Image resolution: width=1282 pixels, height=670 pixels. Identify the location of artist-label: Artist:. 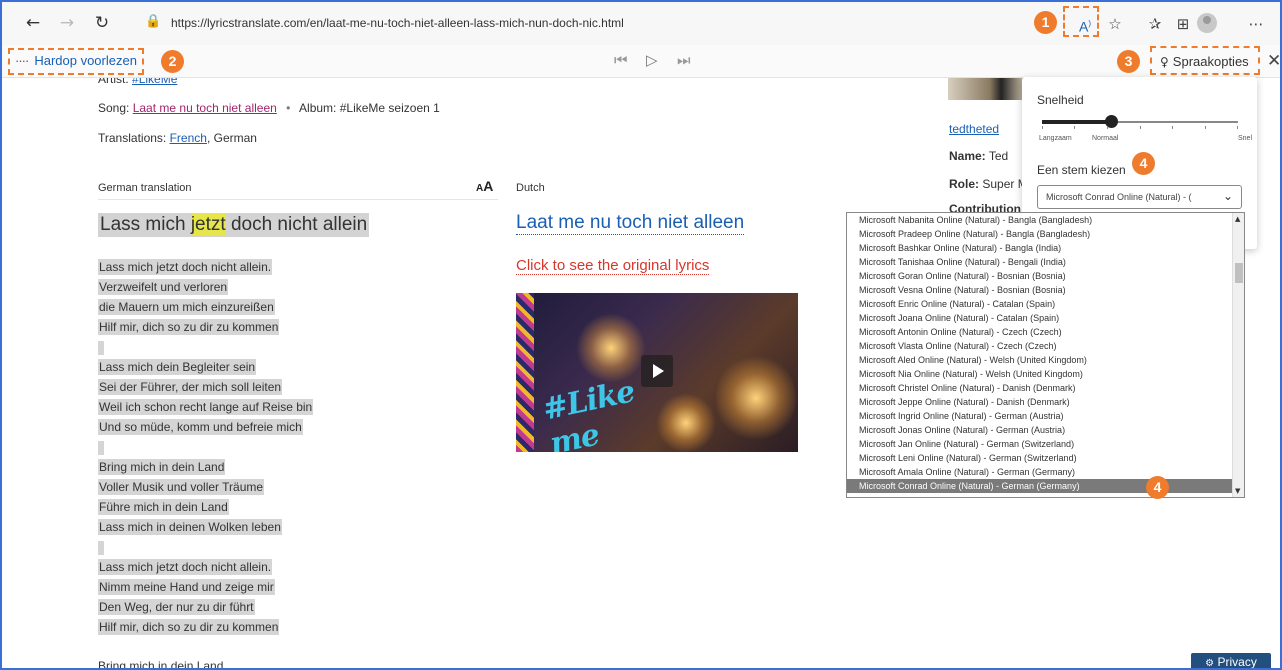
(113, 82).